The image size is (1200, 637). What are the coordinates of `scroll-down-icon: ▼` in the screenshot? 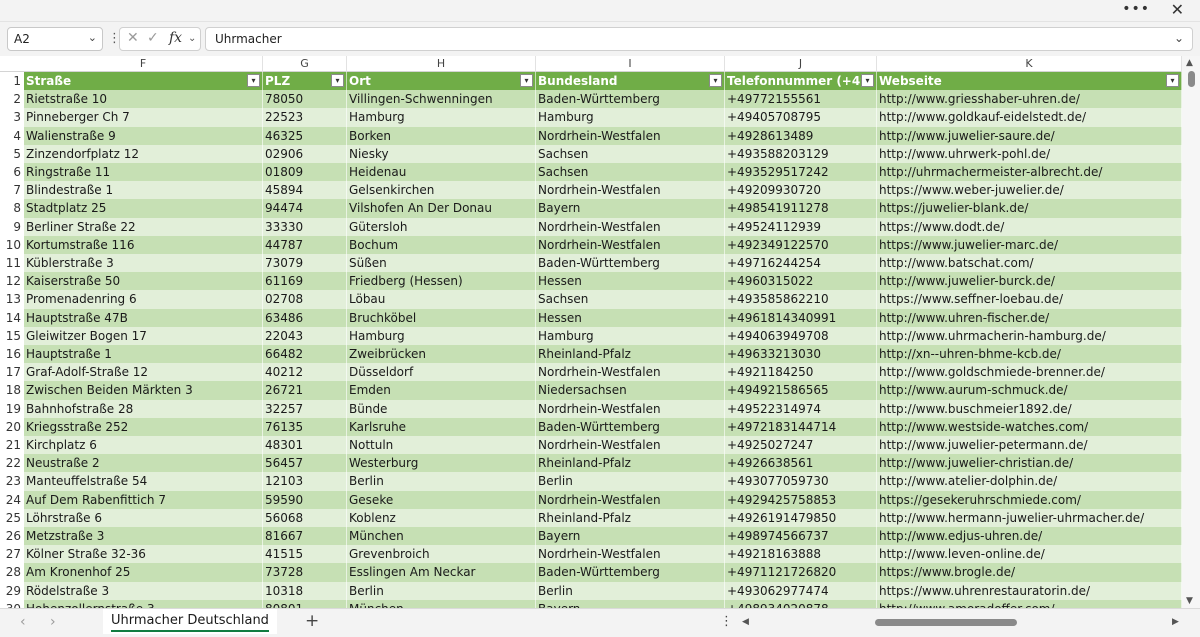 It's located at (1189, 601).